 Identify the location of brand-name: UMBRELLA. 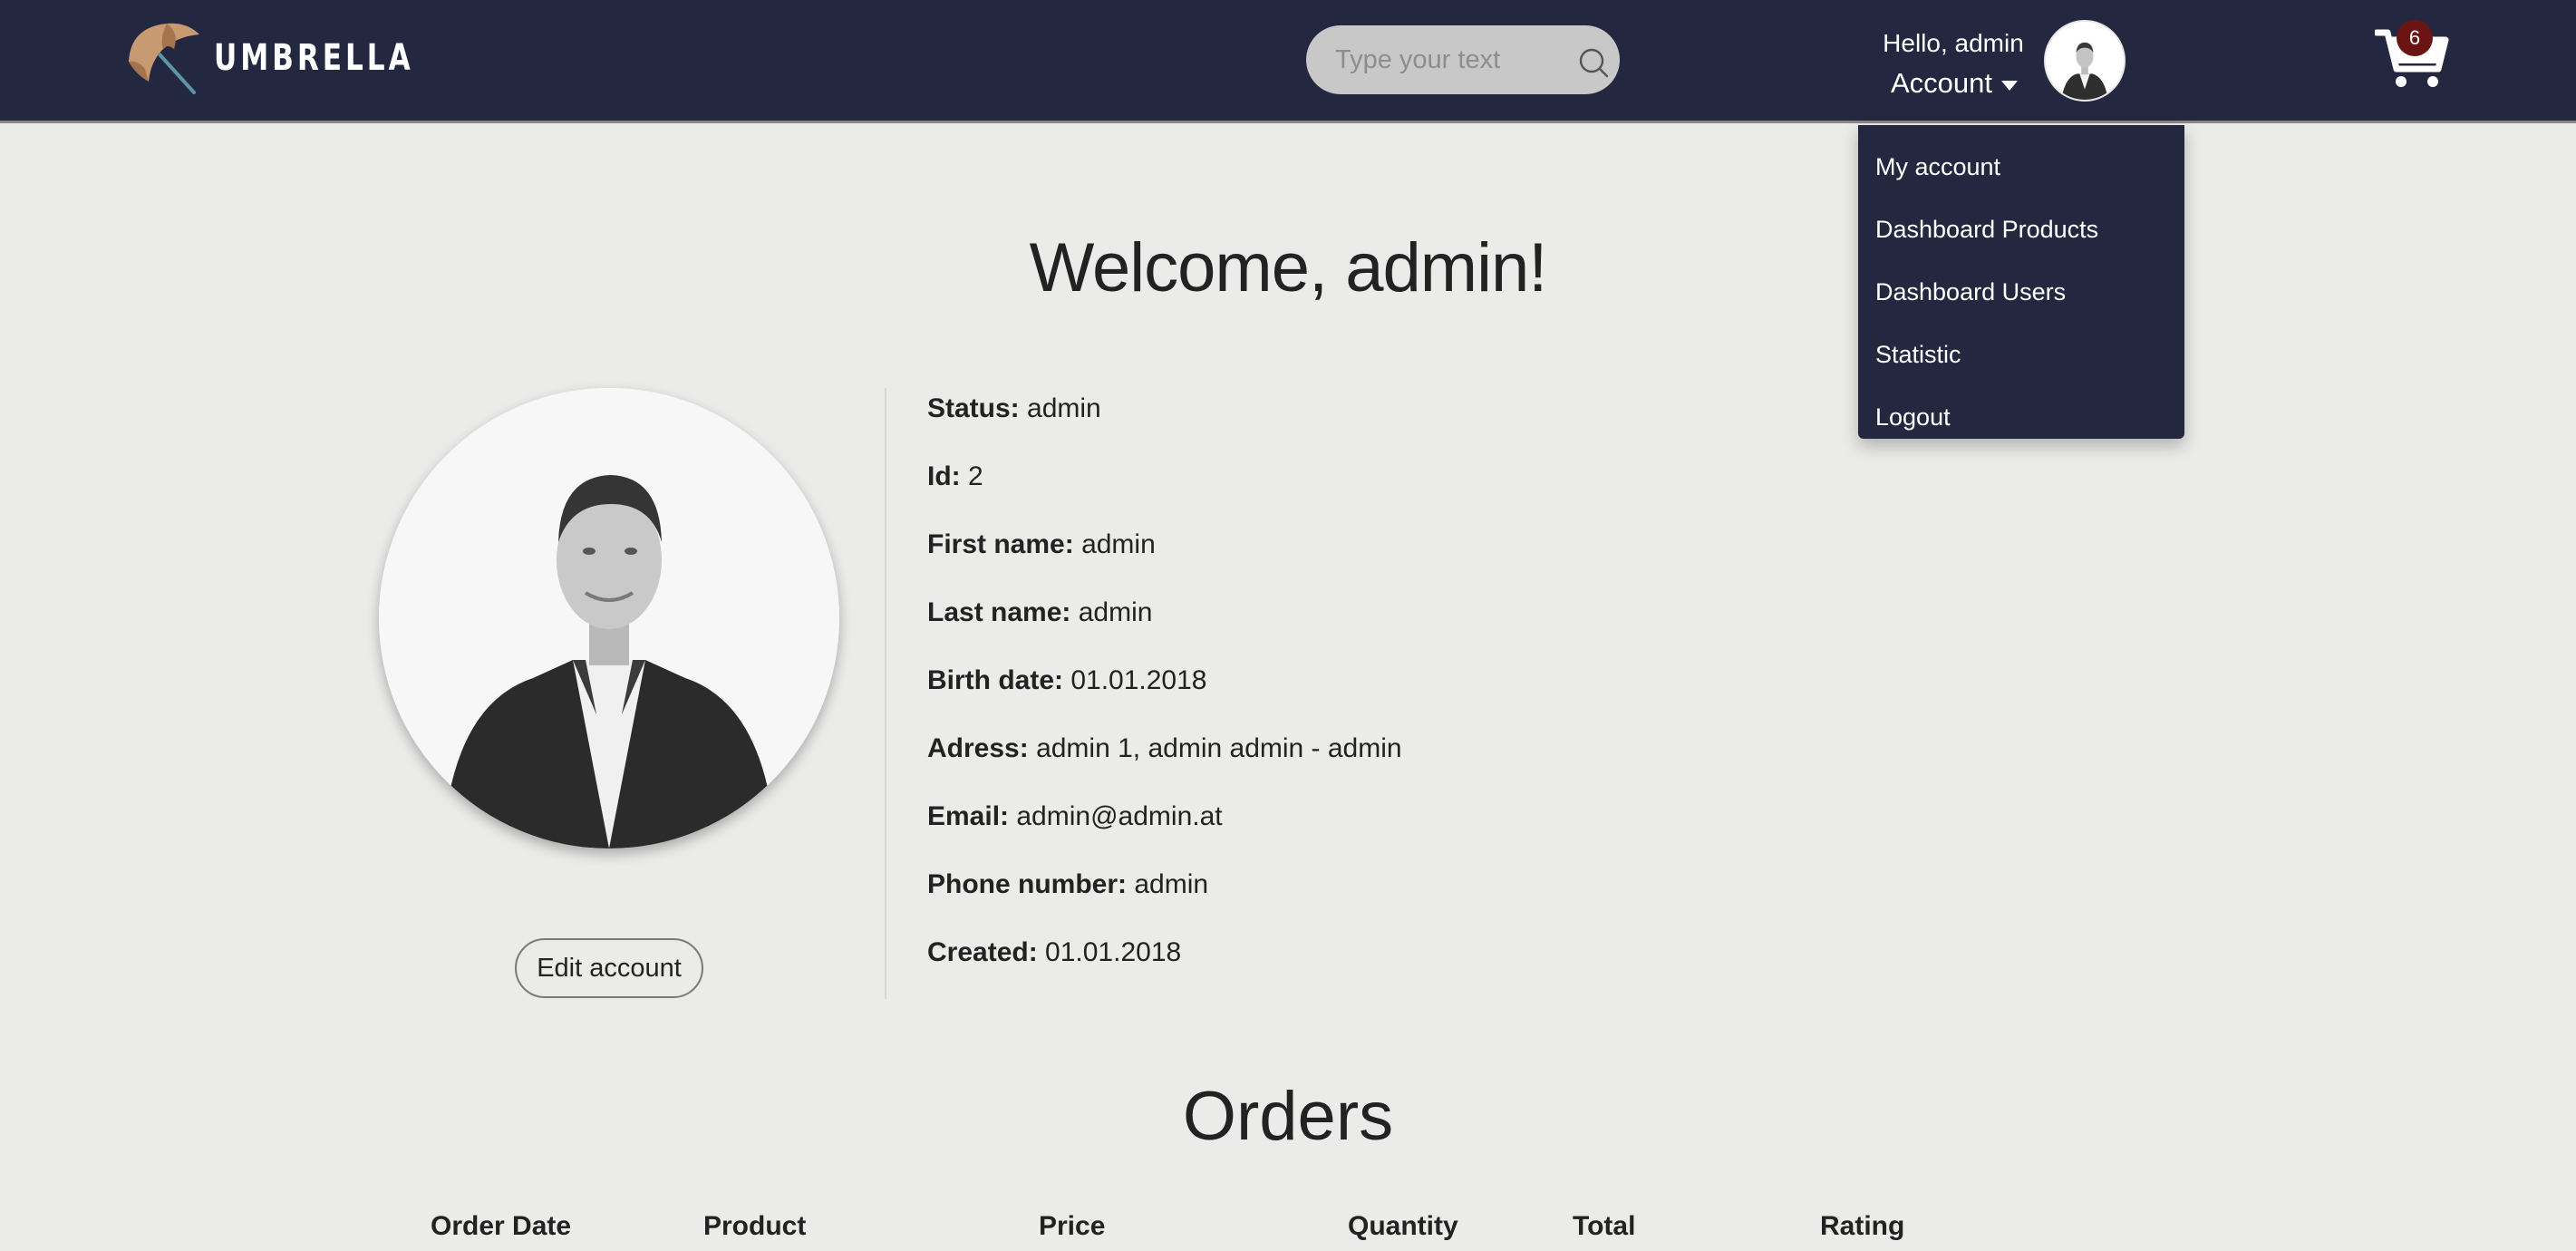
(314, 58).